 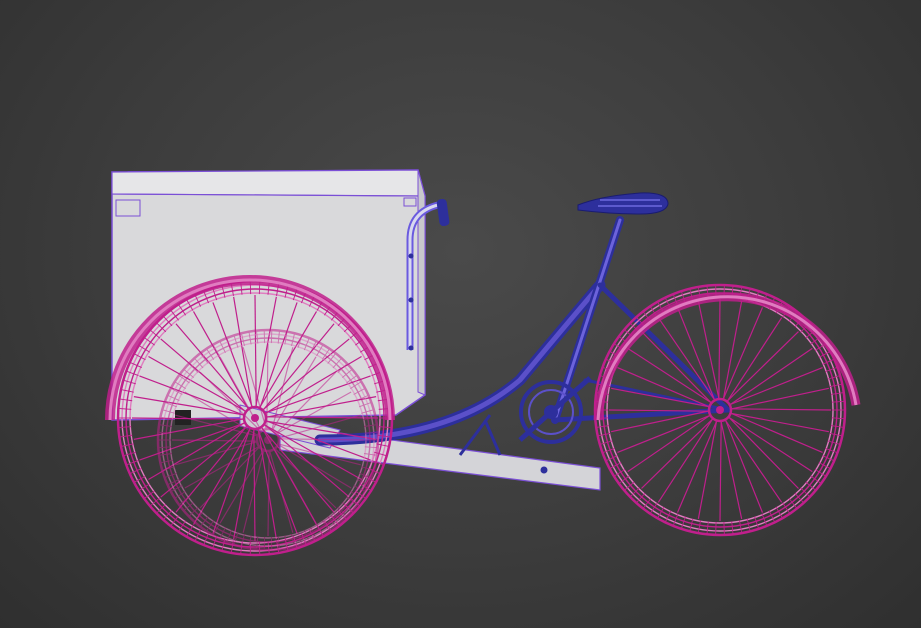 I want to click on saddle, so click(x=623, y=203).